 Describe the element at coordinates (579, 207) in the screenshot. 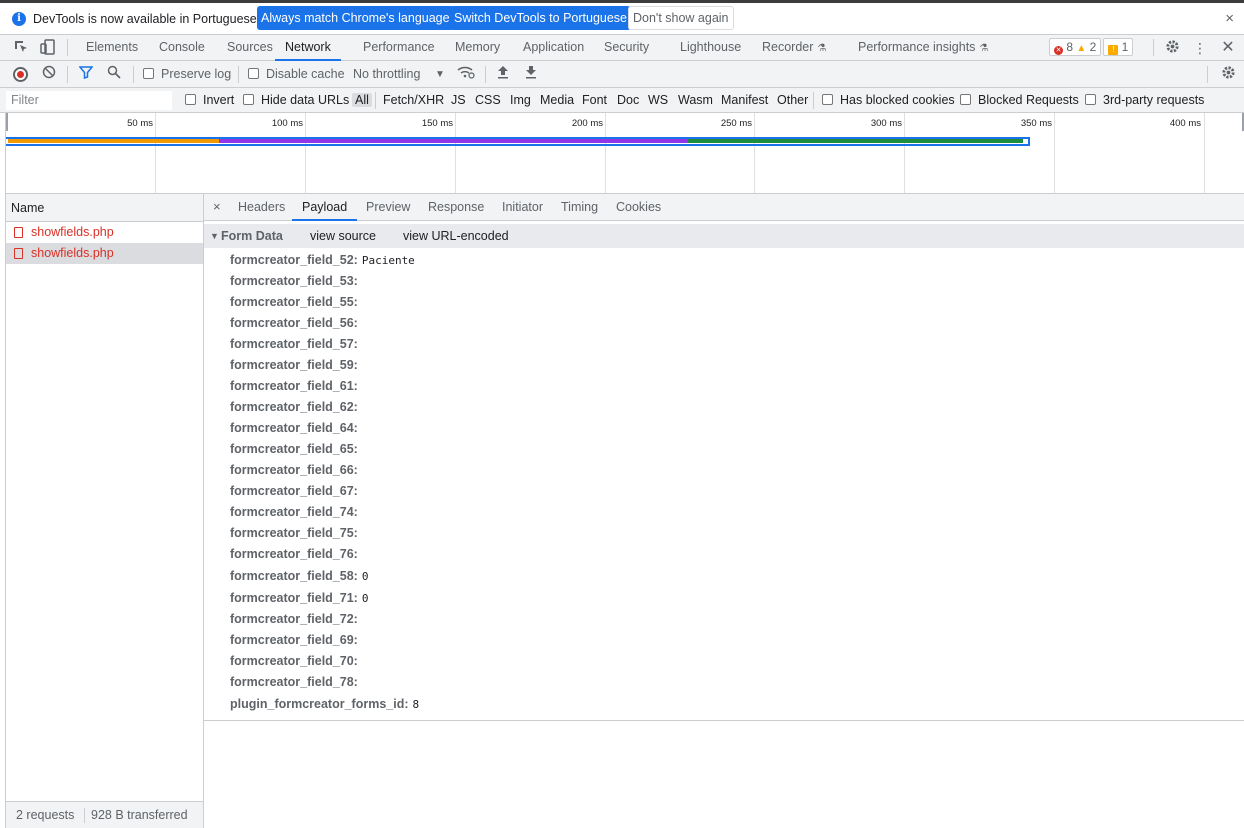

I see `tab-timing: Timing` at that location.